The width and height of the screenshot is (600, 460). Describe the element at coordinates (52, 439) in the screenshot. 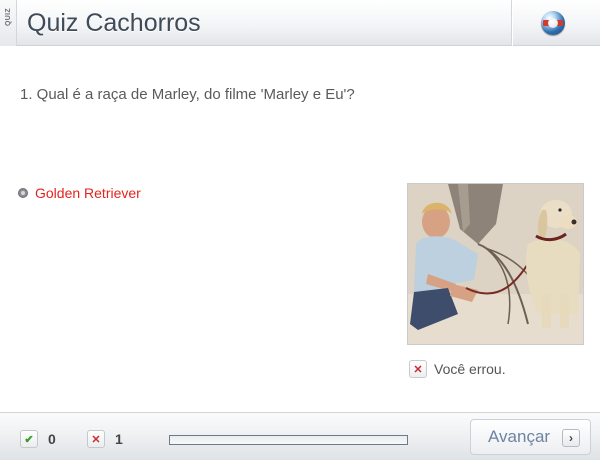

I see `correct-count: 0` at that location.